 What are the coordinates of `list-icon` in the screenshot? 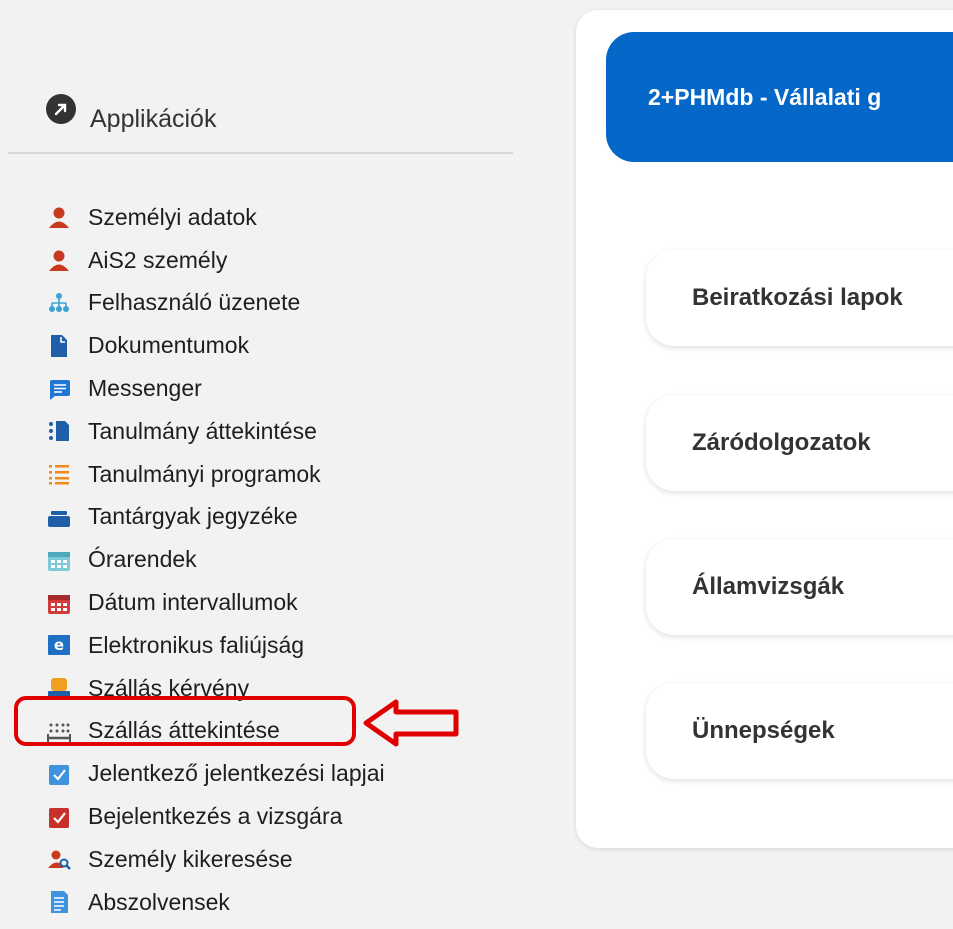 It's located at (59, 474).